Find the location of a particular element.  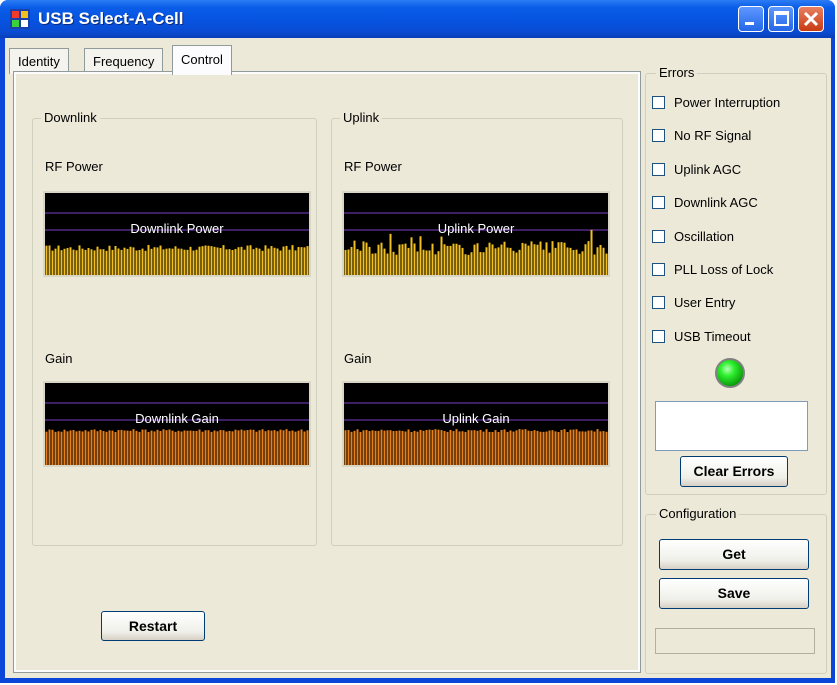

restart-button: Restart is located at coordinates (153, 626).